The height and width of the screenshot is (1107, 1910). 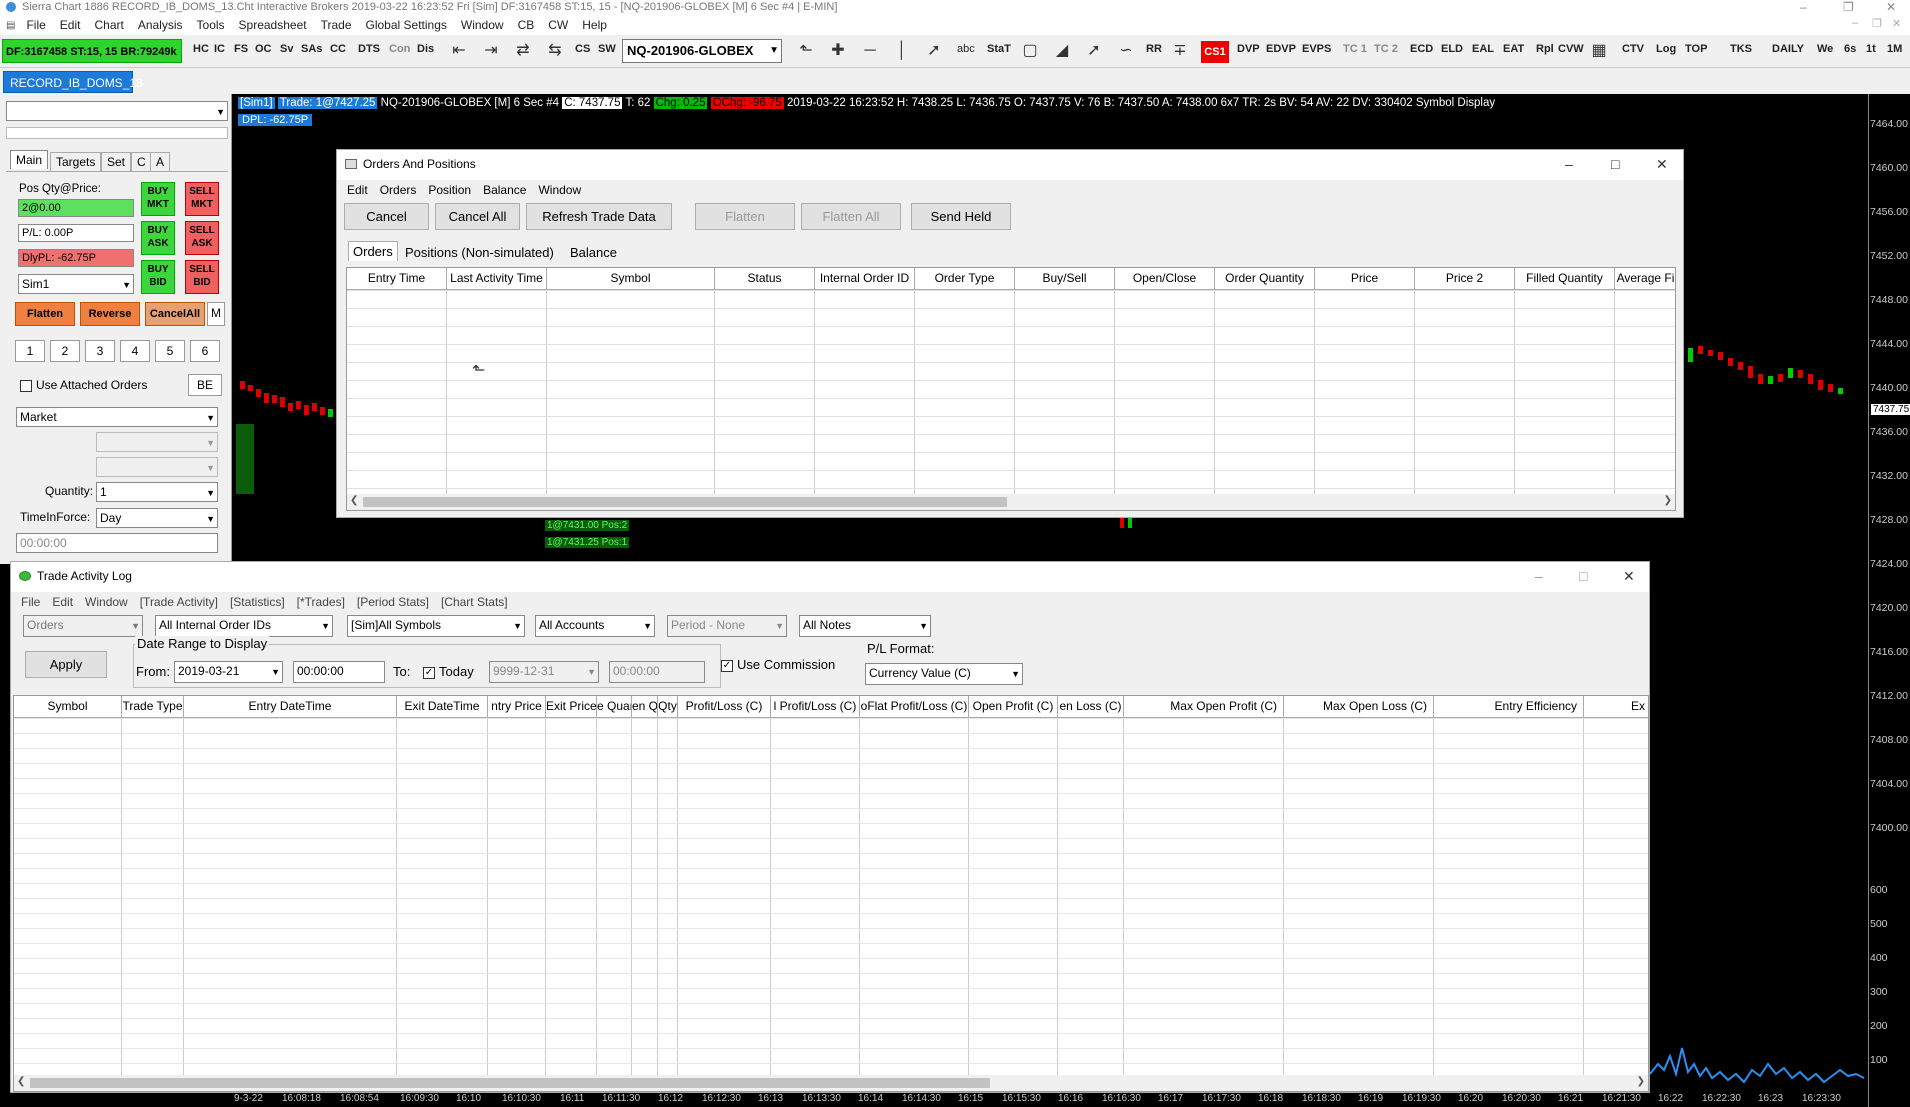 What do you see at coordinates (645, 706) in the screenshot?
I see `col-open-qty: en Qty` at bounding box center [645, 706].